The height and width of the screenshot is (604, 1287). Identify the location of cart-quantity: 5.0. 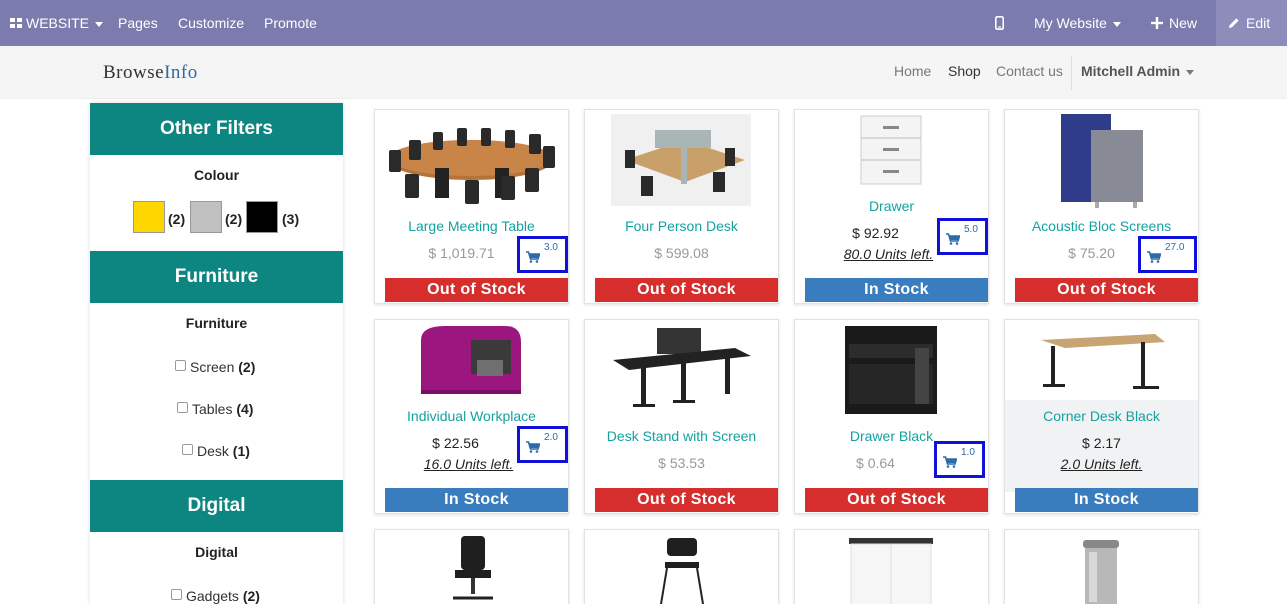
(971, 229).